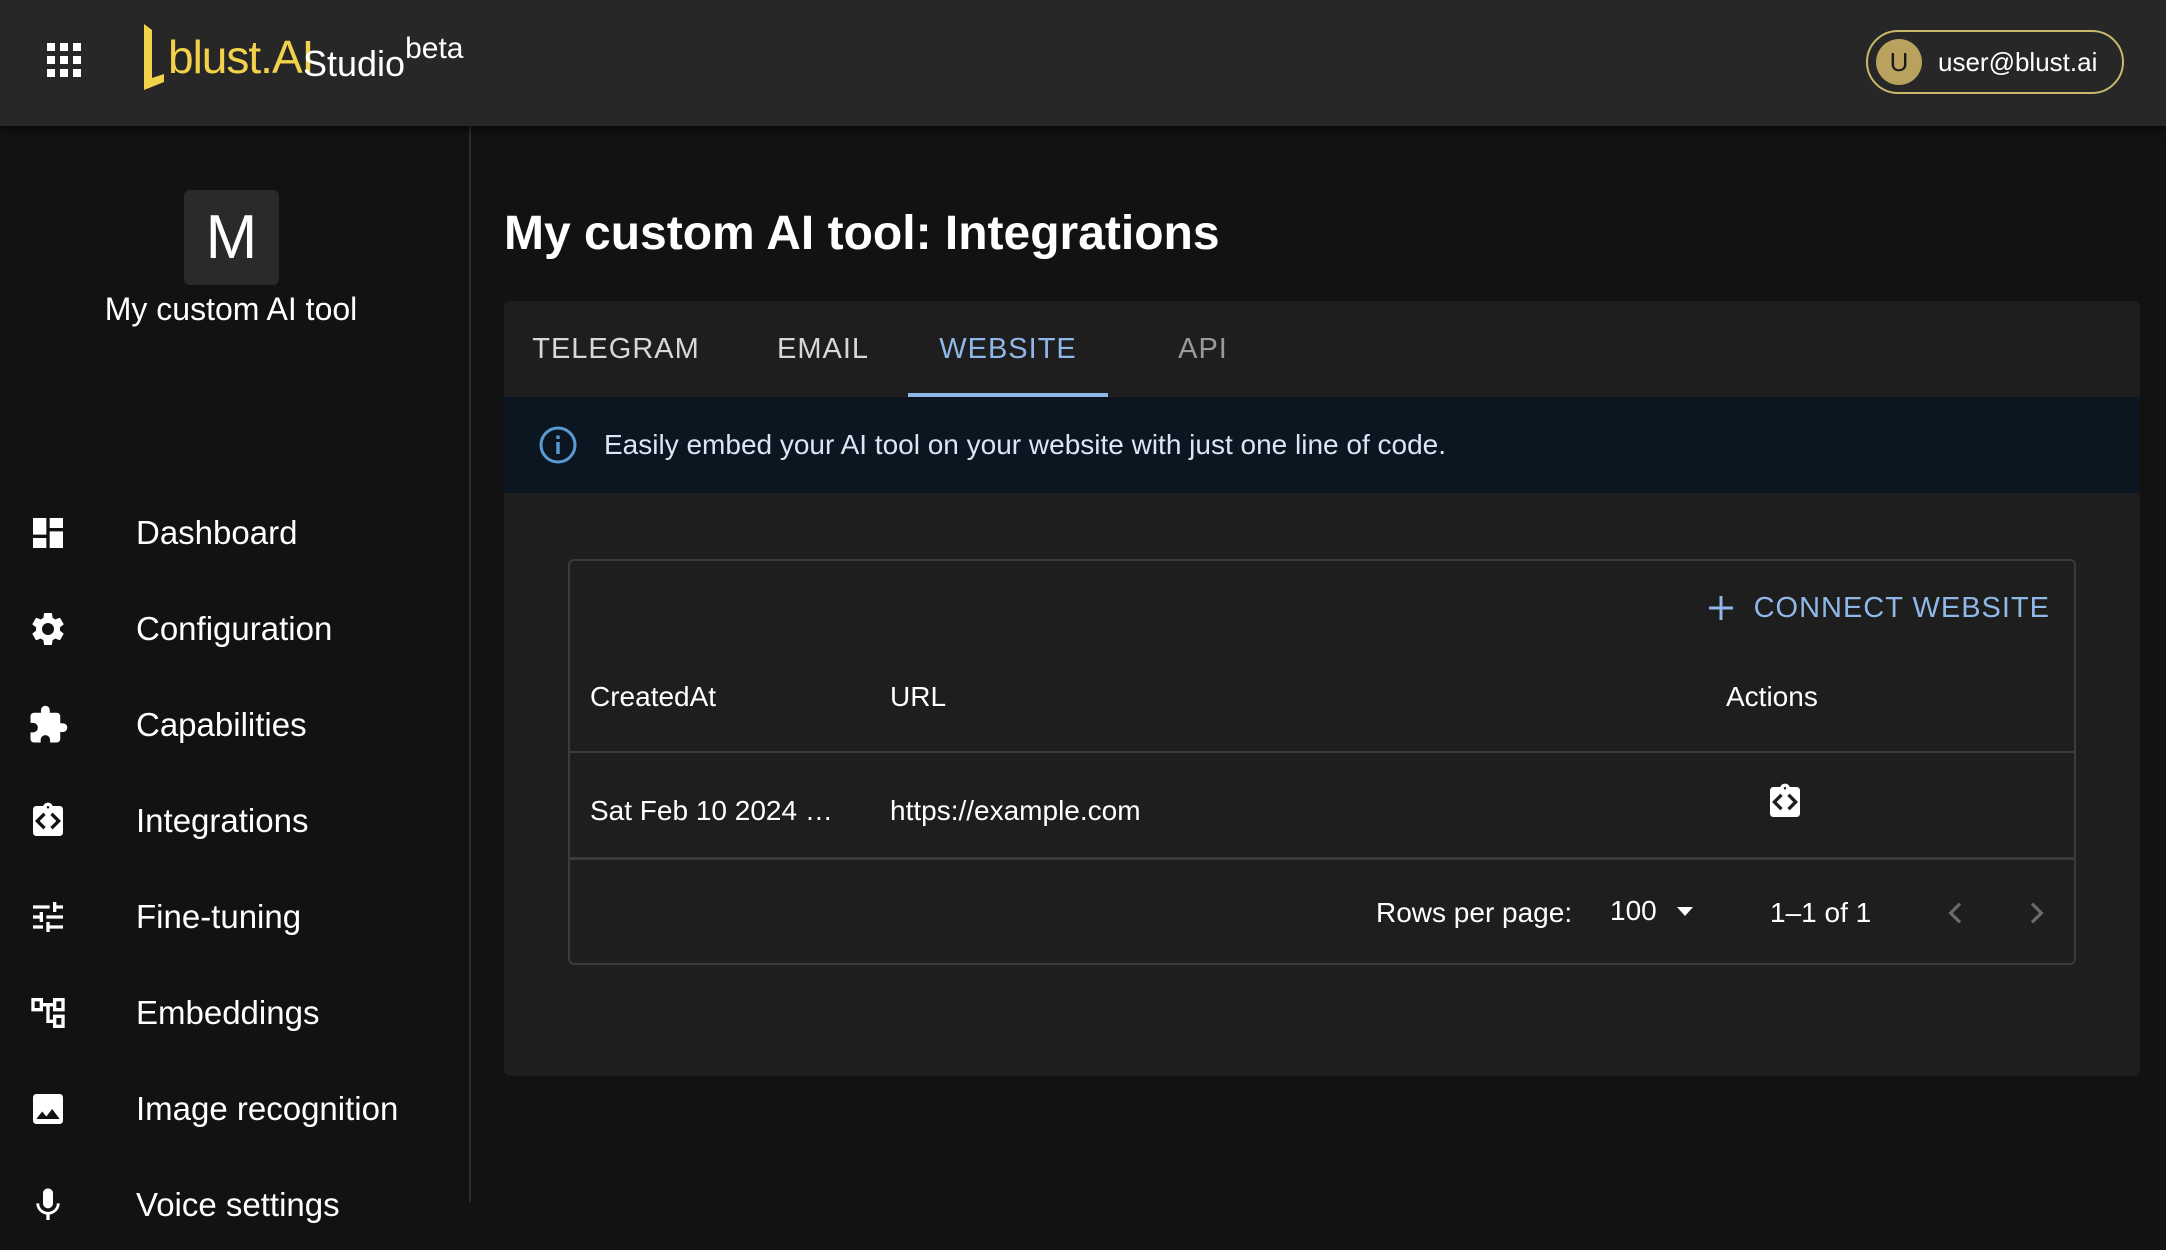  I want to click on plus-icon, so click(1720, 608).